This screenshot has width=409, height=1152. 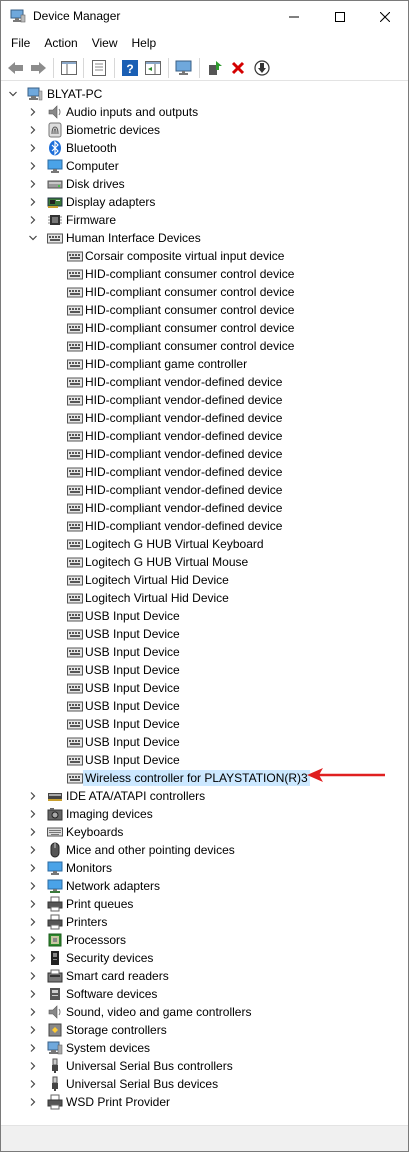 I want to click on menu-action: Action, so click(x=60, y=43).